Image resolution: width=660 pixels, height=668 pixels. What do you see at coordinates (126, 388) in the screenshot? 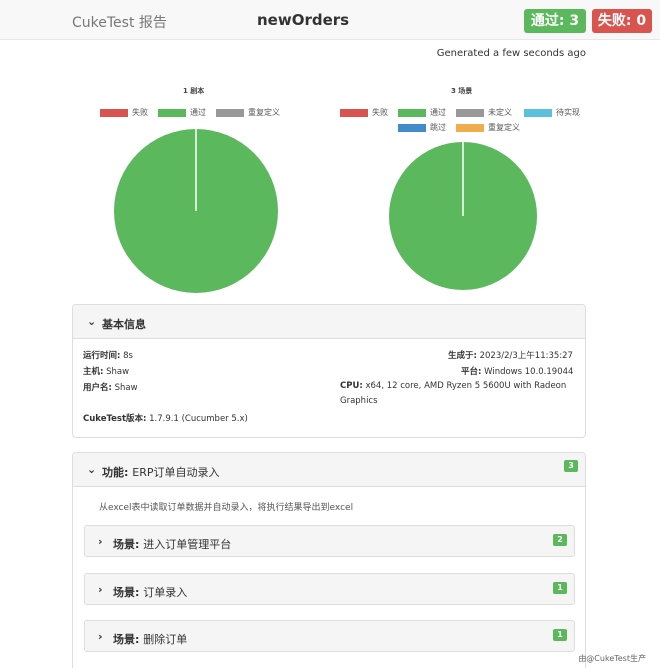
I see `user-value: Shaw` at bounding box center [126, 388].